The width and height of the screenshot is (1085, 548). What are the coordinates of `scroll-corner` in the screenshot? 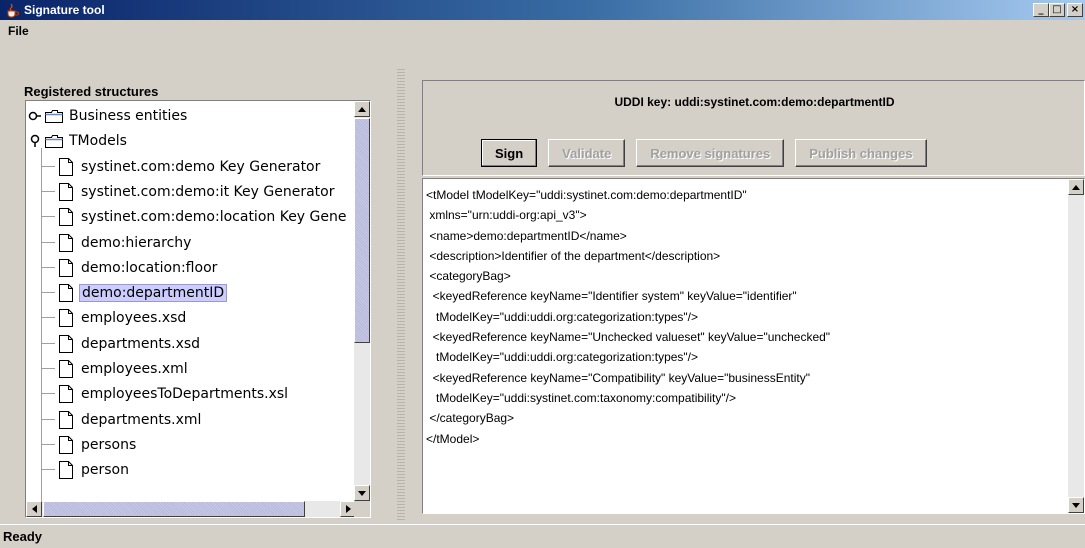 It's located at (362, 509).